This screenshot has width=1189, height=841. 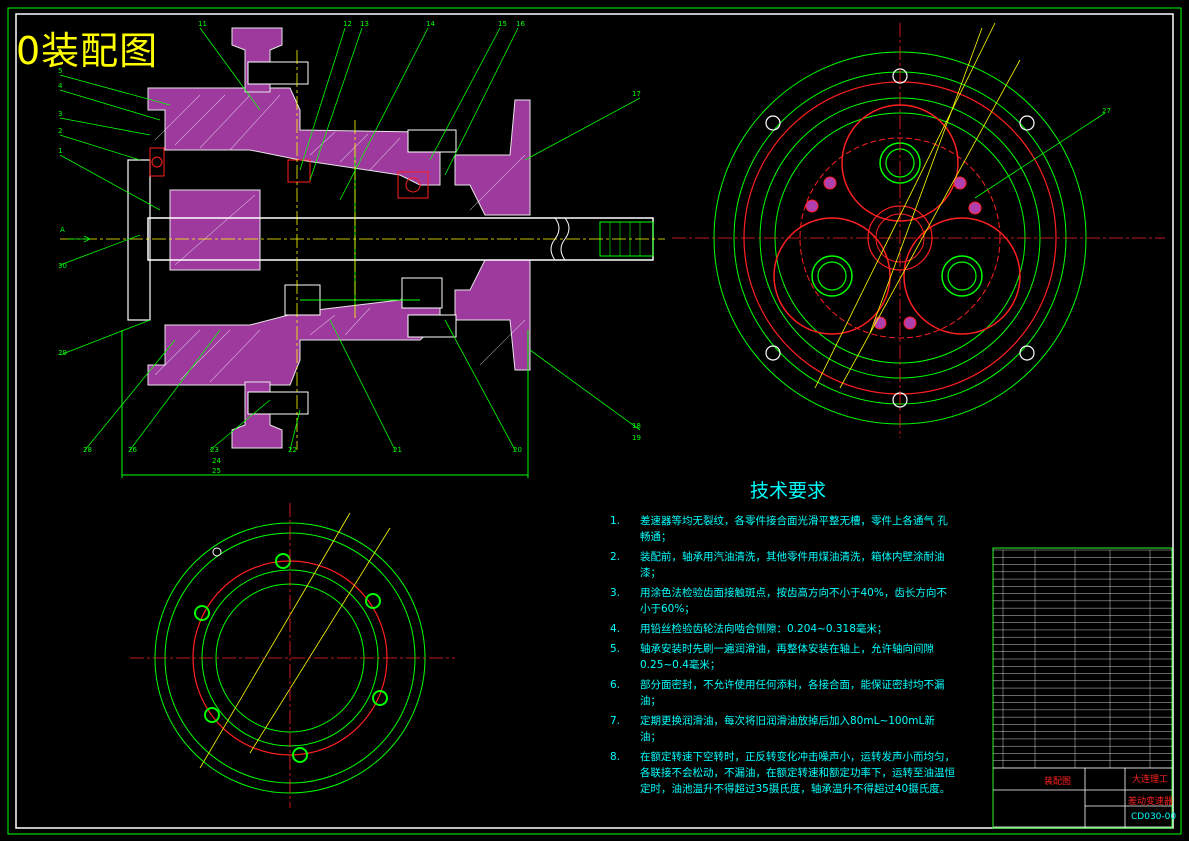 What do you see at coordinates (1058, 782) in the screenshot?
I see `title-drawing-name: 装配图` at bounding box center [1058, 782].